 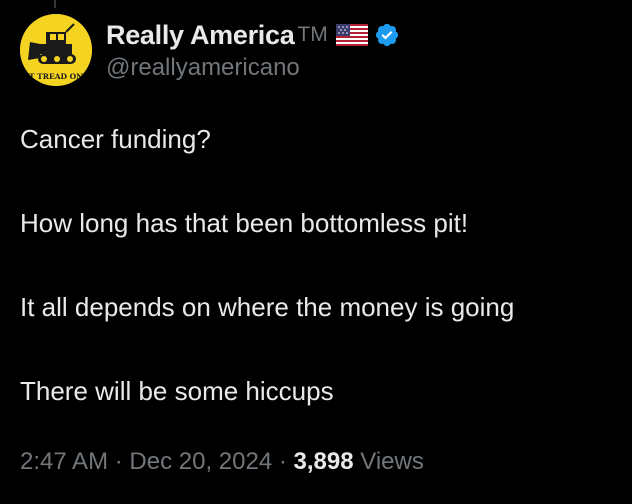 I want to click on display-name-row: Really America TM, so click(x=253, y=35).